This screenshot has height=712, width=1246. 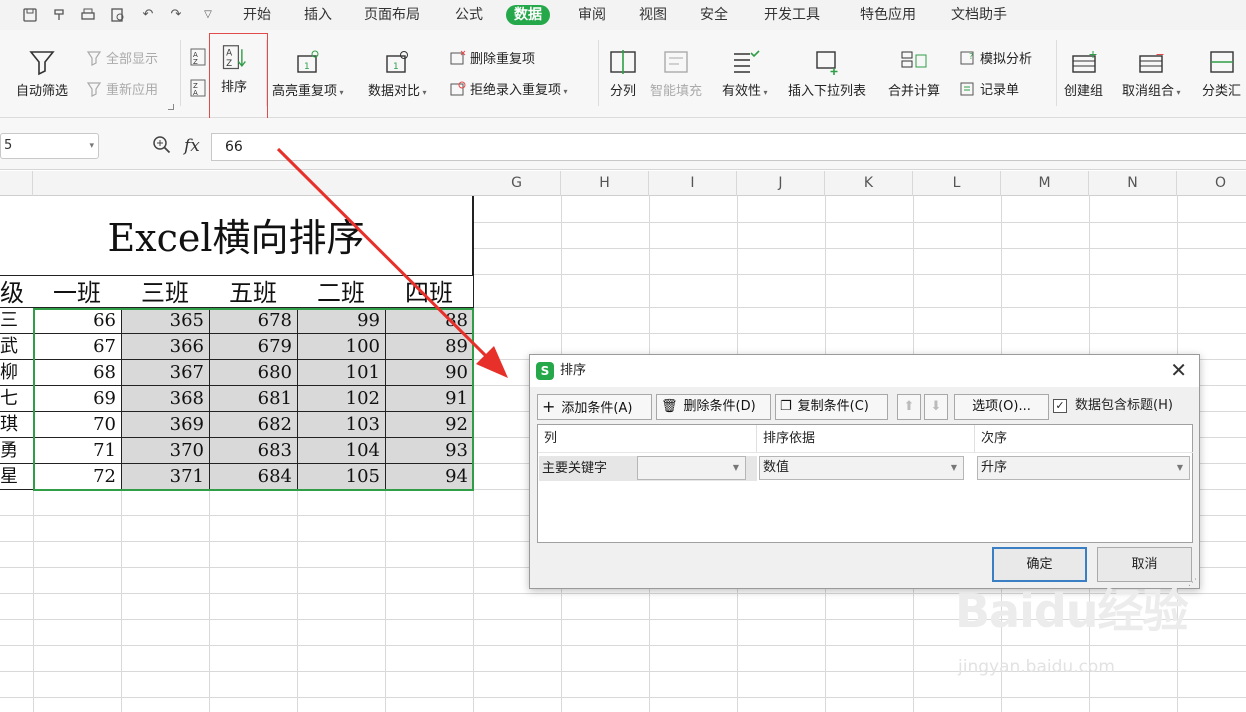 What do you see at coordinates (1221, 73) in the screenshot?
I see `subtotal-button: 分类汇` at bounding box center [1221, 73].